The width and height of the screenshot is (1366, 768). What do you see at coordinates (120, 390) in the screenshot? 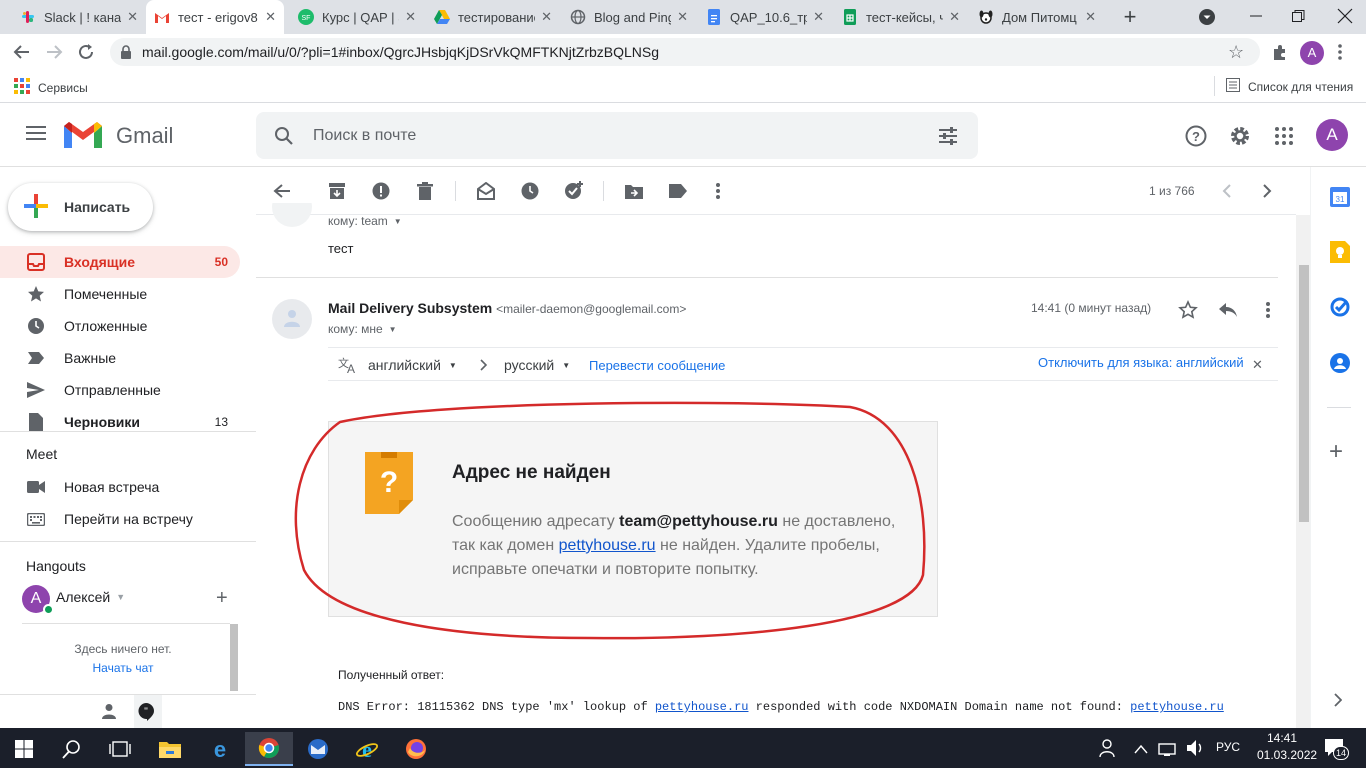
I see `sidebar-item-sent: Отправленные` at bounding box center [120, 390].